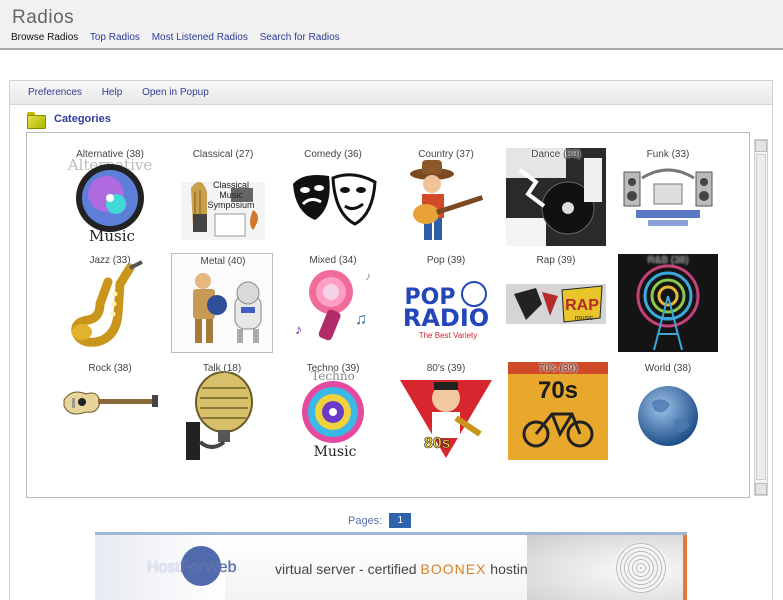 The height and width of the screenshot is (600, 783). Describe the element at coordinates (231, 195) in the screenshot. I see `classical-music-word: Music` at that location.